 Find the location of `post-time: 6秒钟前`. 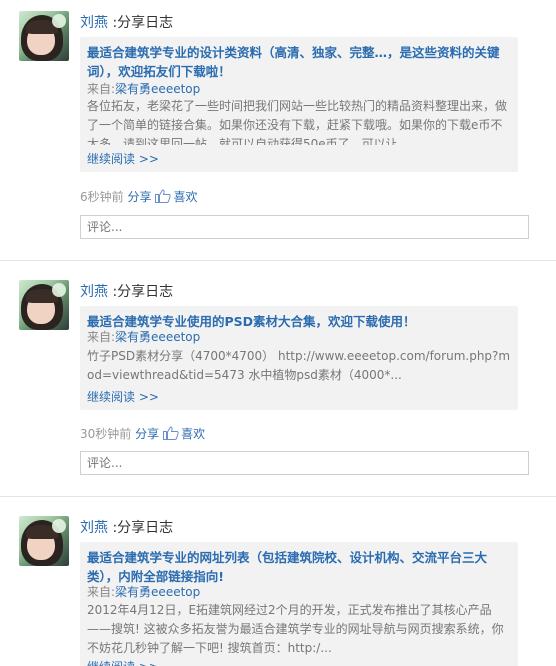

post-time: 6秒钟前 is located at coordinates (102, 197).